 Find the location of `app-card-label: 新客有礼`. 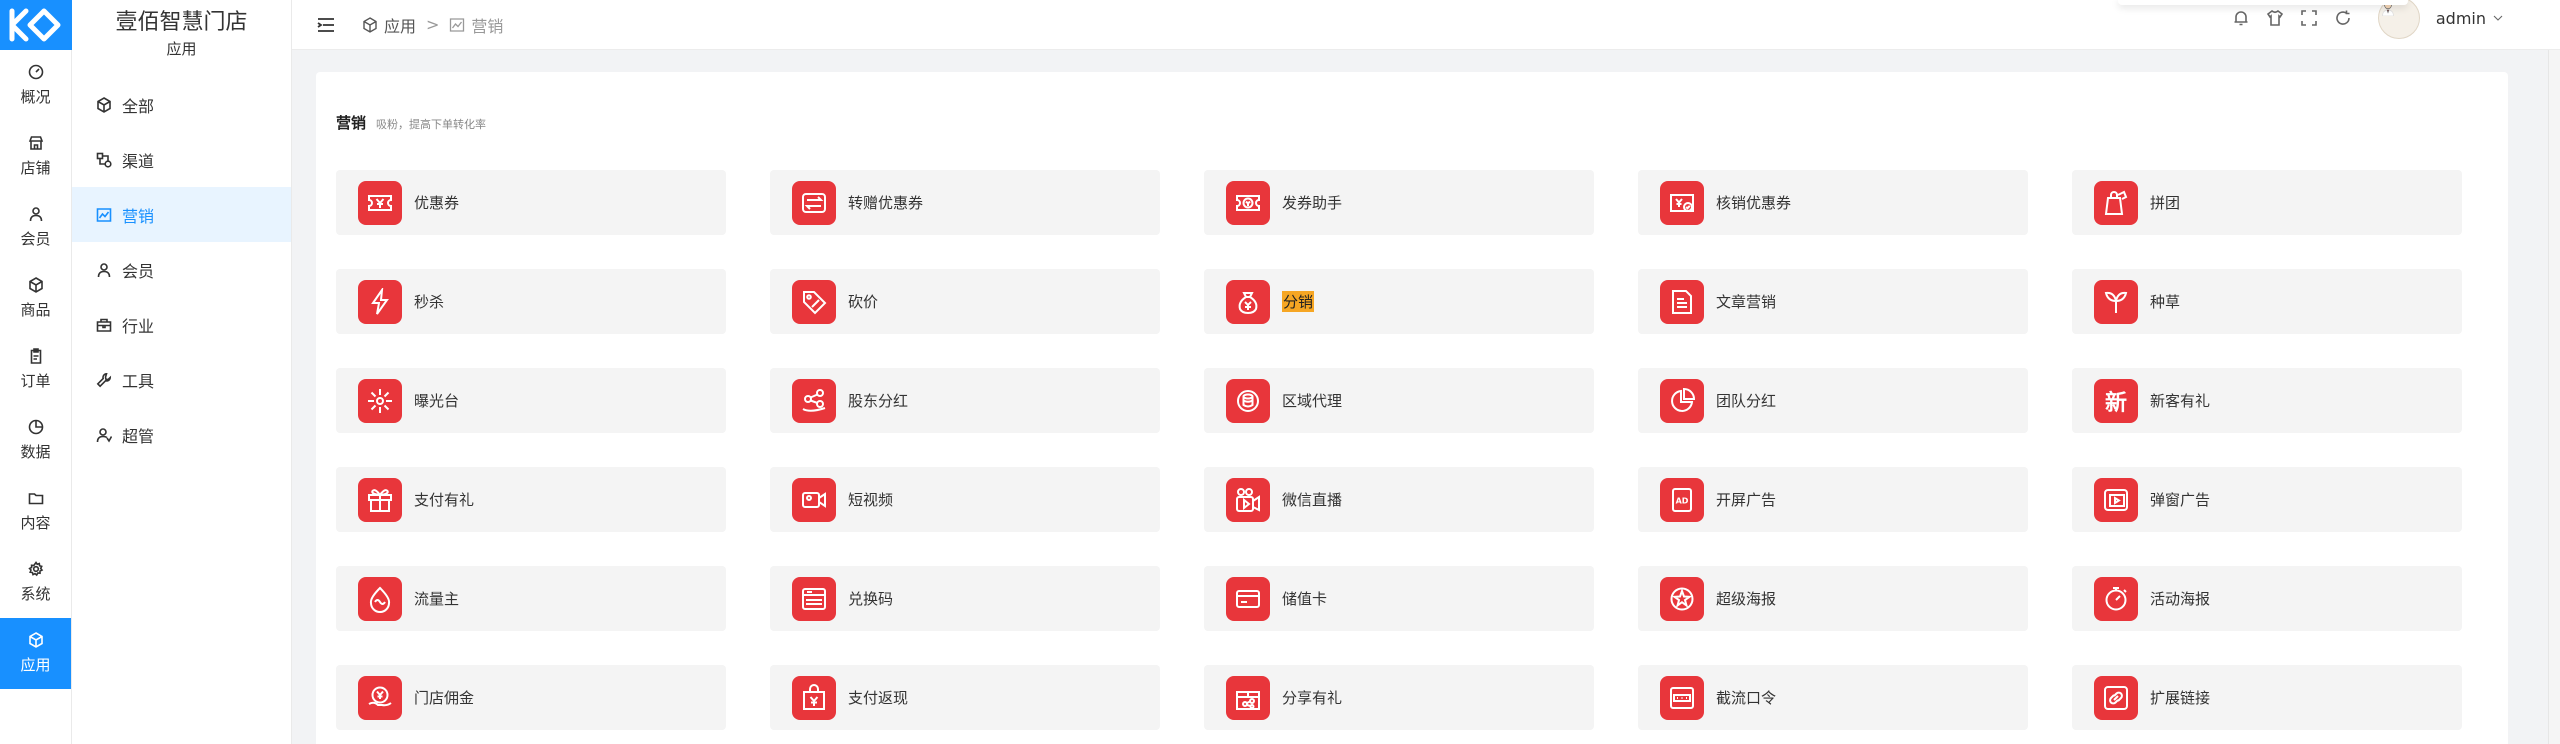

app-card-label: 新客有礼 is located at coordinates (2180, 401).